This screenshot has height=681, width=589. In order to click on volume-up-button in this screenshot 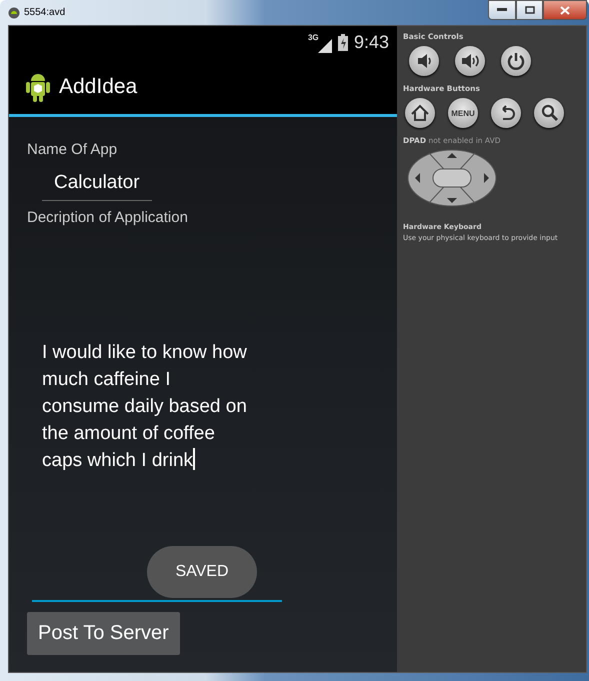, I will do `click(470, 61)`.